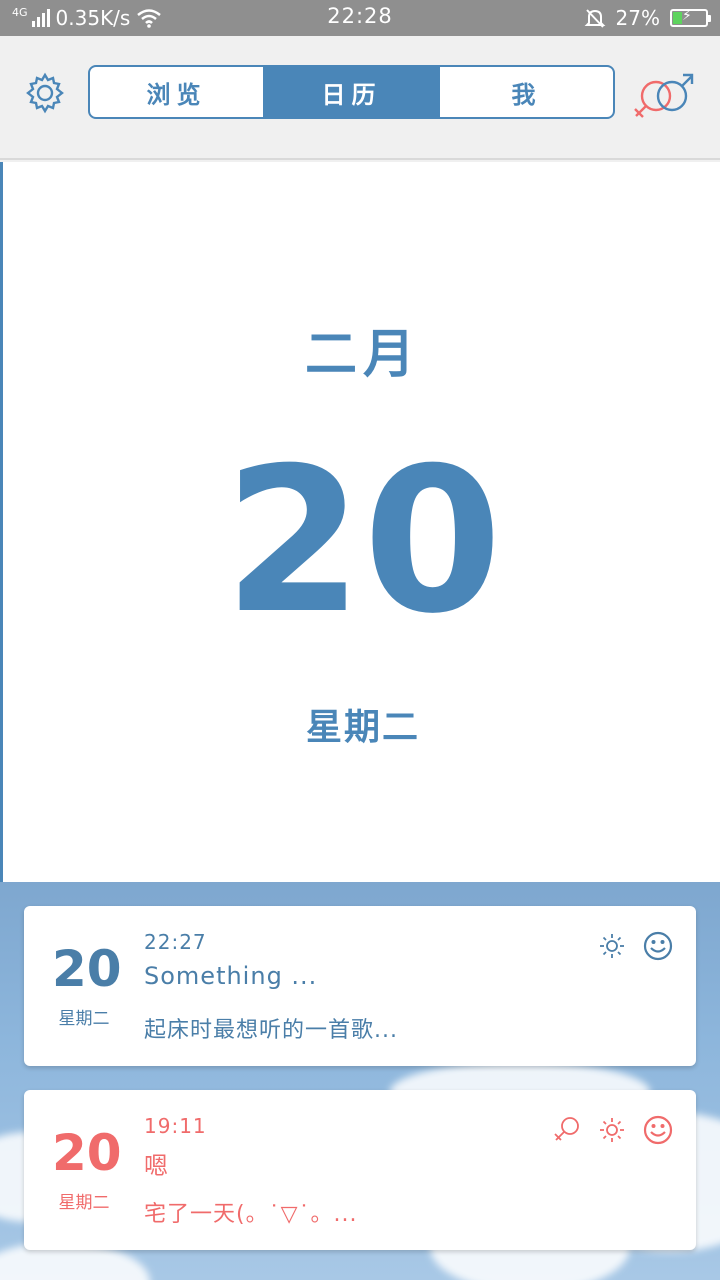  What do you see at coordinates (360, 18) in the screenshot?
I see `status-bar: 4G 0.35K/s 22:28 27% ⚡` at bounding box center [360, 18].